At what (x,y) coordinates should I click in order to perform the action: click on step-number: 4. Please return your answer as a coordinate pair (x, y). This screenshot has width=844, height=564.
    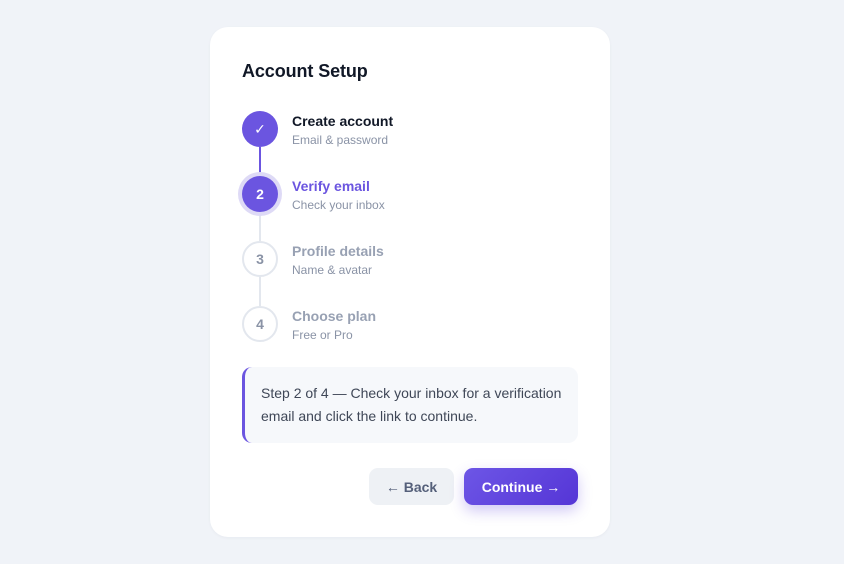
    Looking at the image, I should click on (260, 324).